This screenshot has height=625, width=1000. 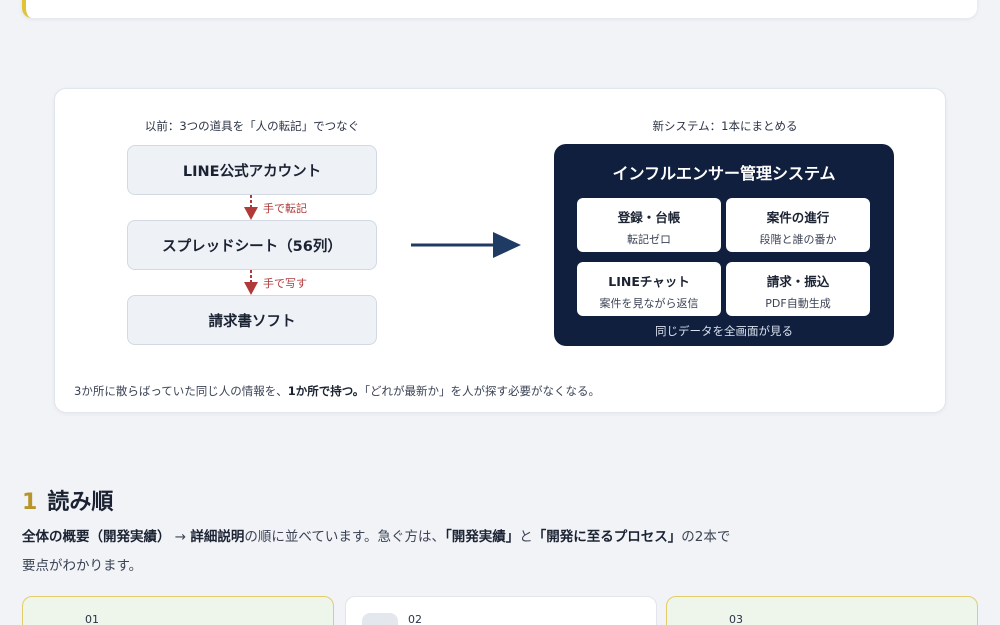 I want to click on reading-step-card: 03, so click(x=822, y=610).